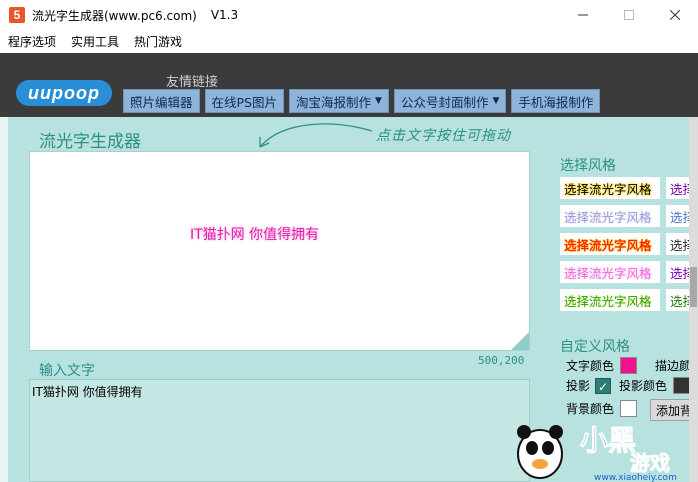  I want to click on text-color-label: 文字颜色, so click(590, 366).